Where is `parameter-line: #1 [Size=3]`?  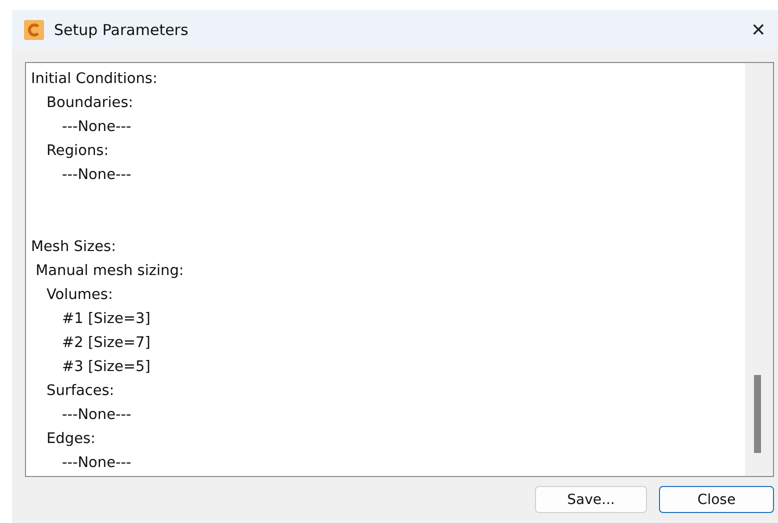
parameter-line: #1 [Size=3] is located at coordinates (105, 319).